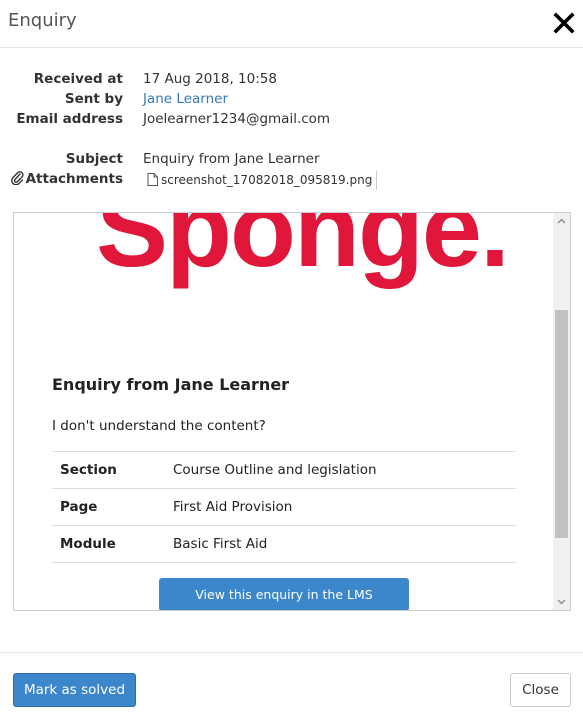 The image size is (583, 717). I want to click on attachments-label: Attachments, so click(74, 179).